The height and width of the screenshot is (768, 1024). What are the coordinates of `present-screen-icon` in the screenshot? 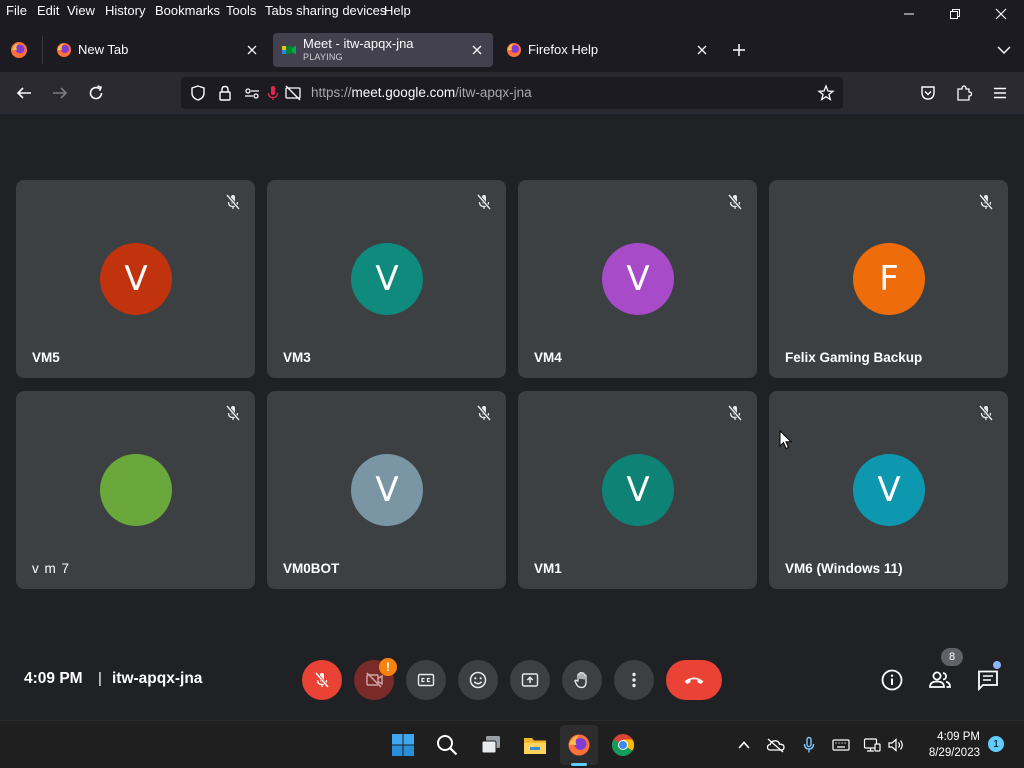 It's located at (530, 680).